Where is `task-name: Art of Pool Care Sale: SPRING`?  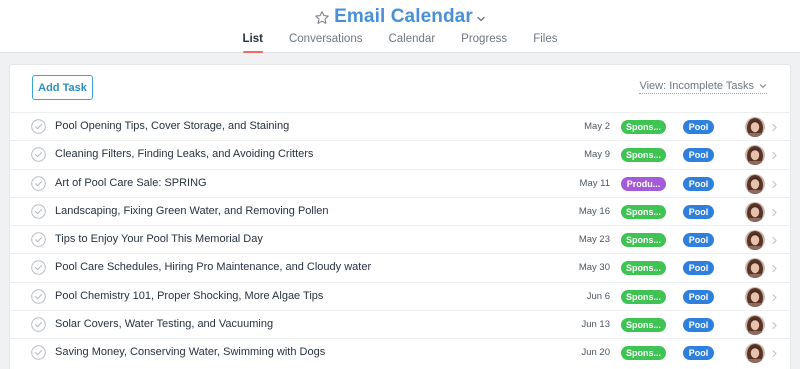
task-name: Art of Pool Care Sale: SPRING is located at coordinates (131, 183).